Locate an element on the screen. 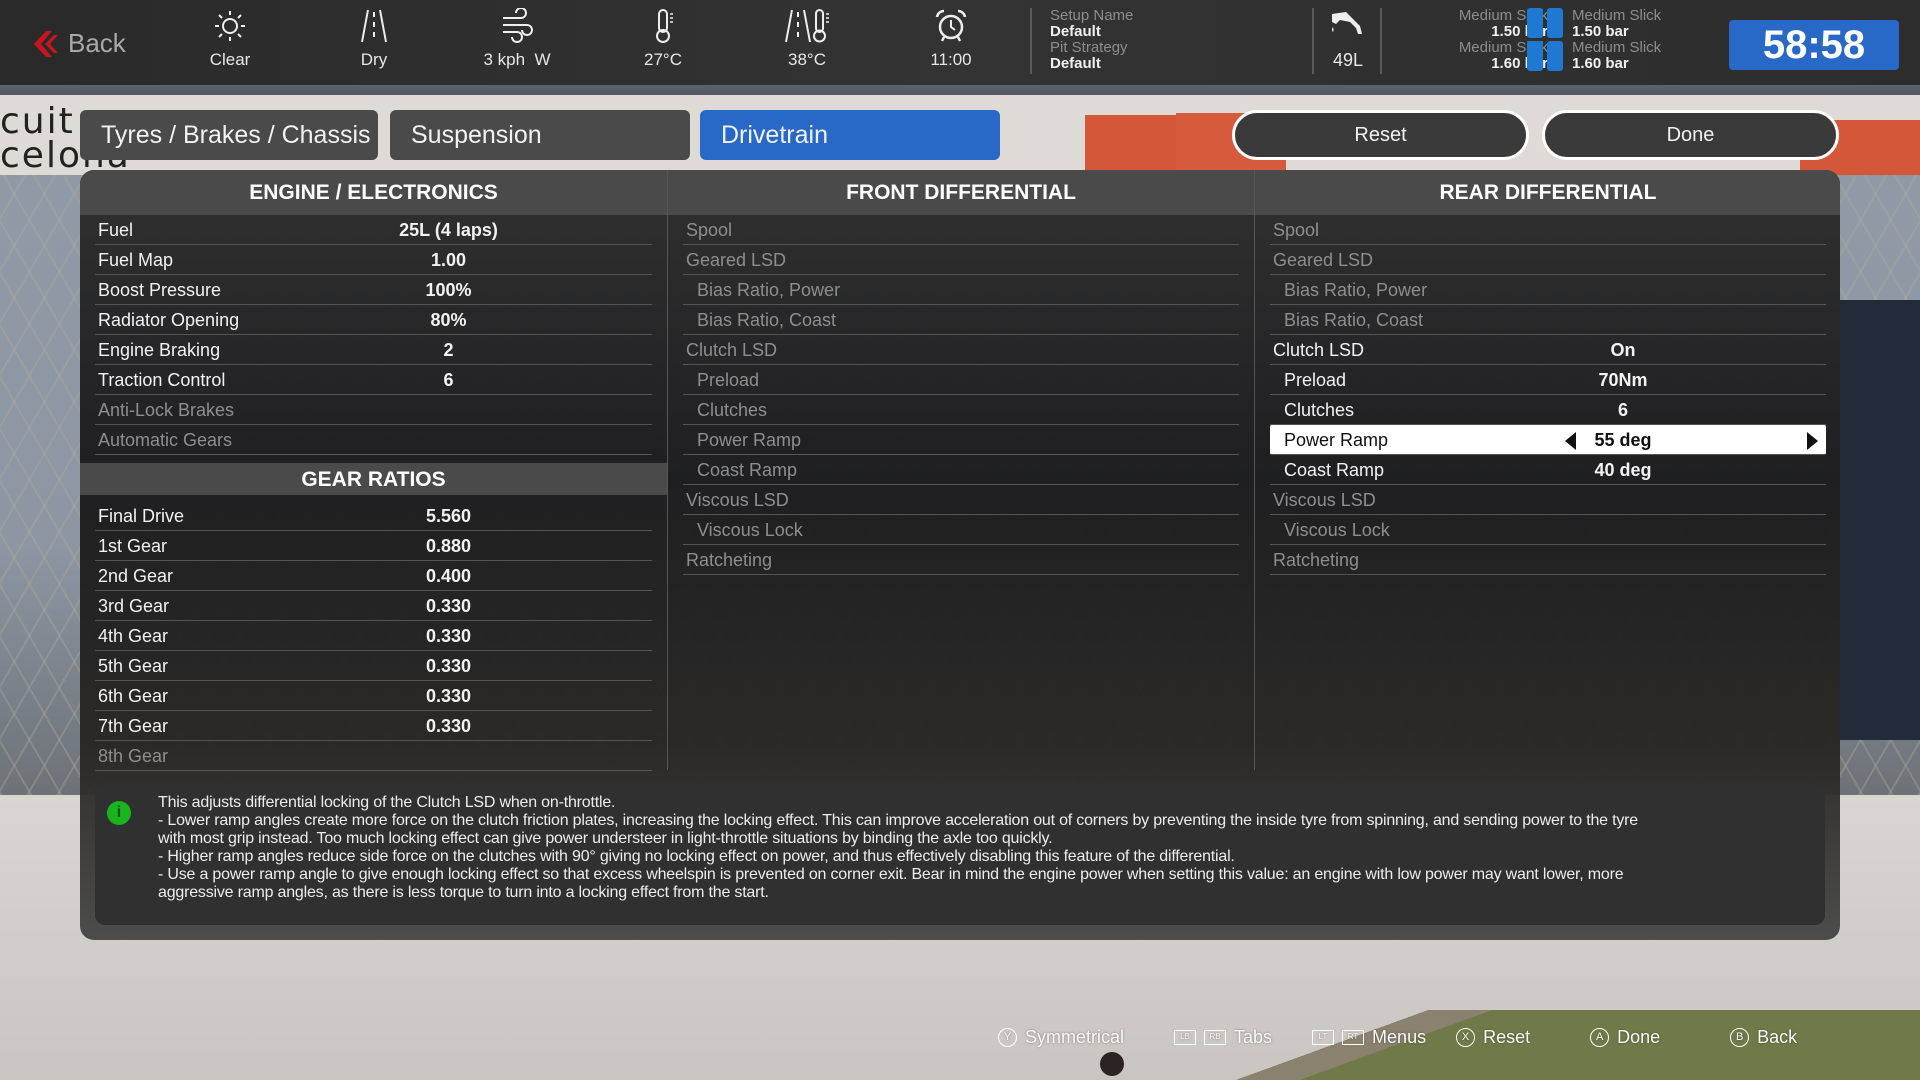 This screenshot has width=1920, height=1080. setting-row: Bias Ratio, Power is located at coordinates (1548, 290).